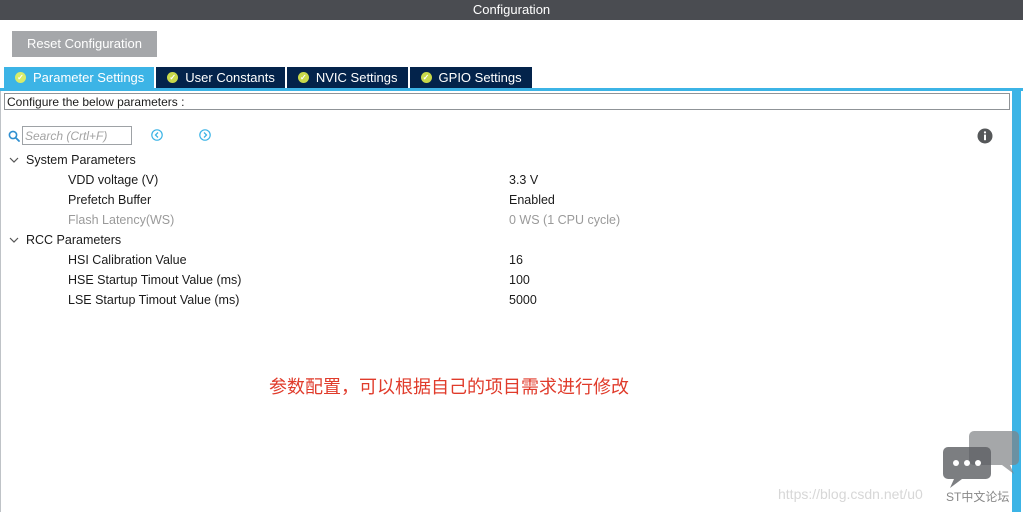 This screenshot has width=1023, height=512. What do you see at coordinates (500, 160) in the screenshot?
I see `group-system-parameters: System Parameters` at bounding box center [500, 160].